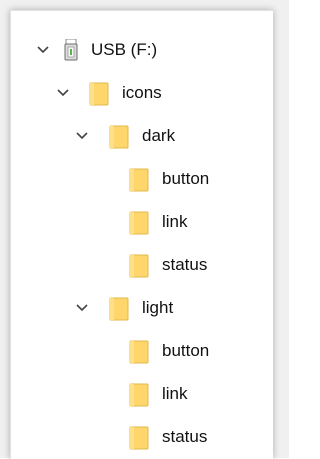 This screenshot has height=459, width=320. I want to click on tree-item-usb-drive: USB (F:), so click(142, 51).